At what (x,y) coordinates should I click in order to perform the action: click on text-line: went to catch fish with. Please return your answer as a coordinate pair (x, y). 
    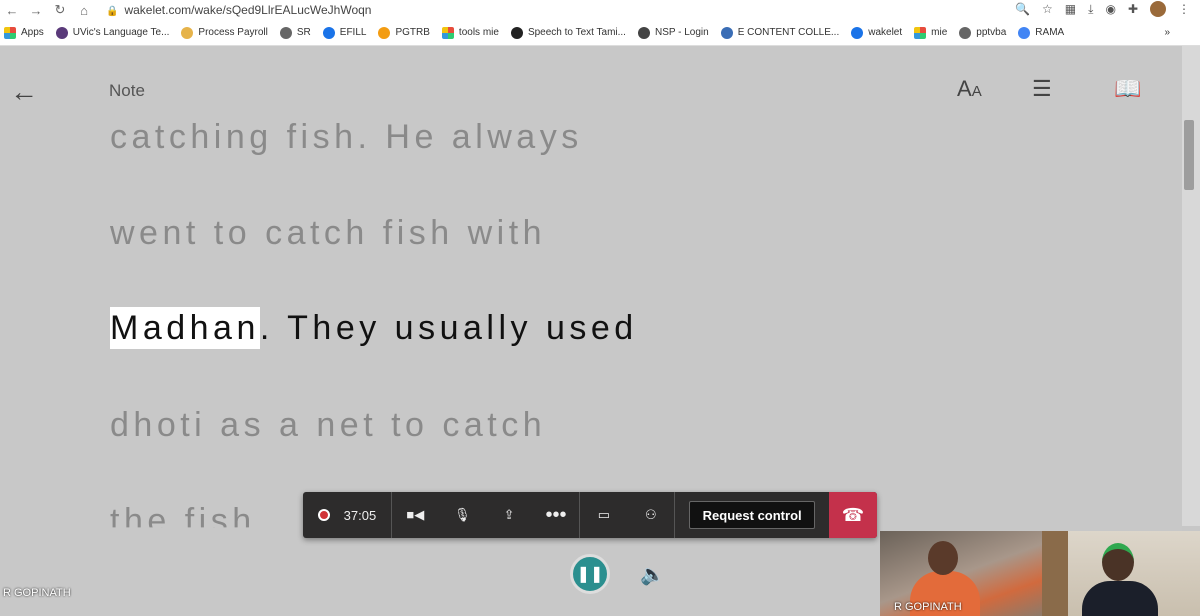
    Looking at the image, I should click on (328, 233).